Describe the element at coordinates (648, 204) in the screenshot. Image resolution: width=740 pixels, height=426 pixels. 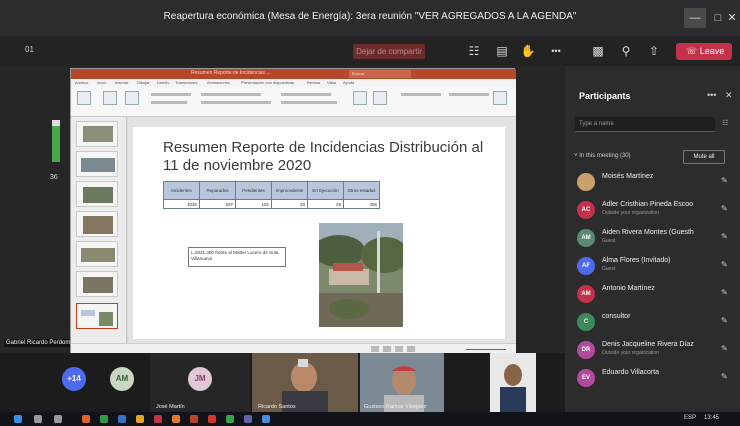
I see `participant-name: Adler Cristhian Pineda Escoo` at that location.